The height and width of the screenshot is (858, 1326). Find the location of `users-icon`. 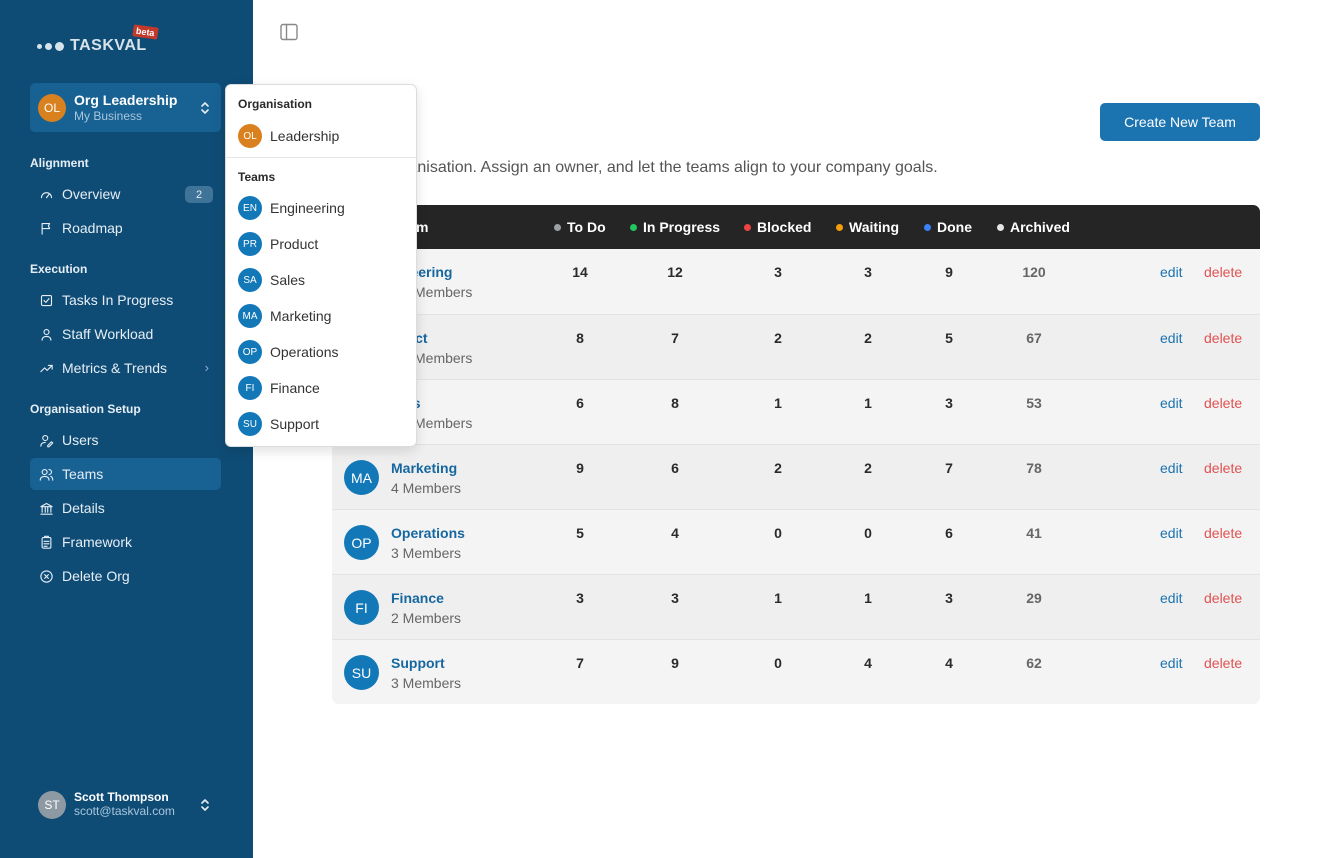

users-icon is located at coordinates (46, 474).